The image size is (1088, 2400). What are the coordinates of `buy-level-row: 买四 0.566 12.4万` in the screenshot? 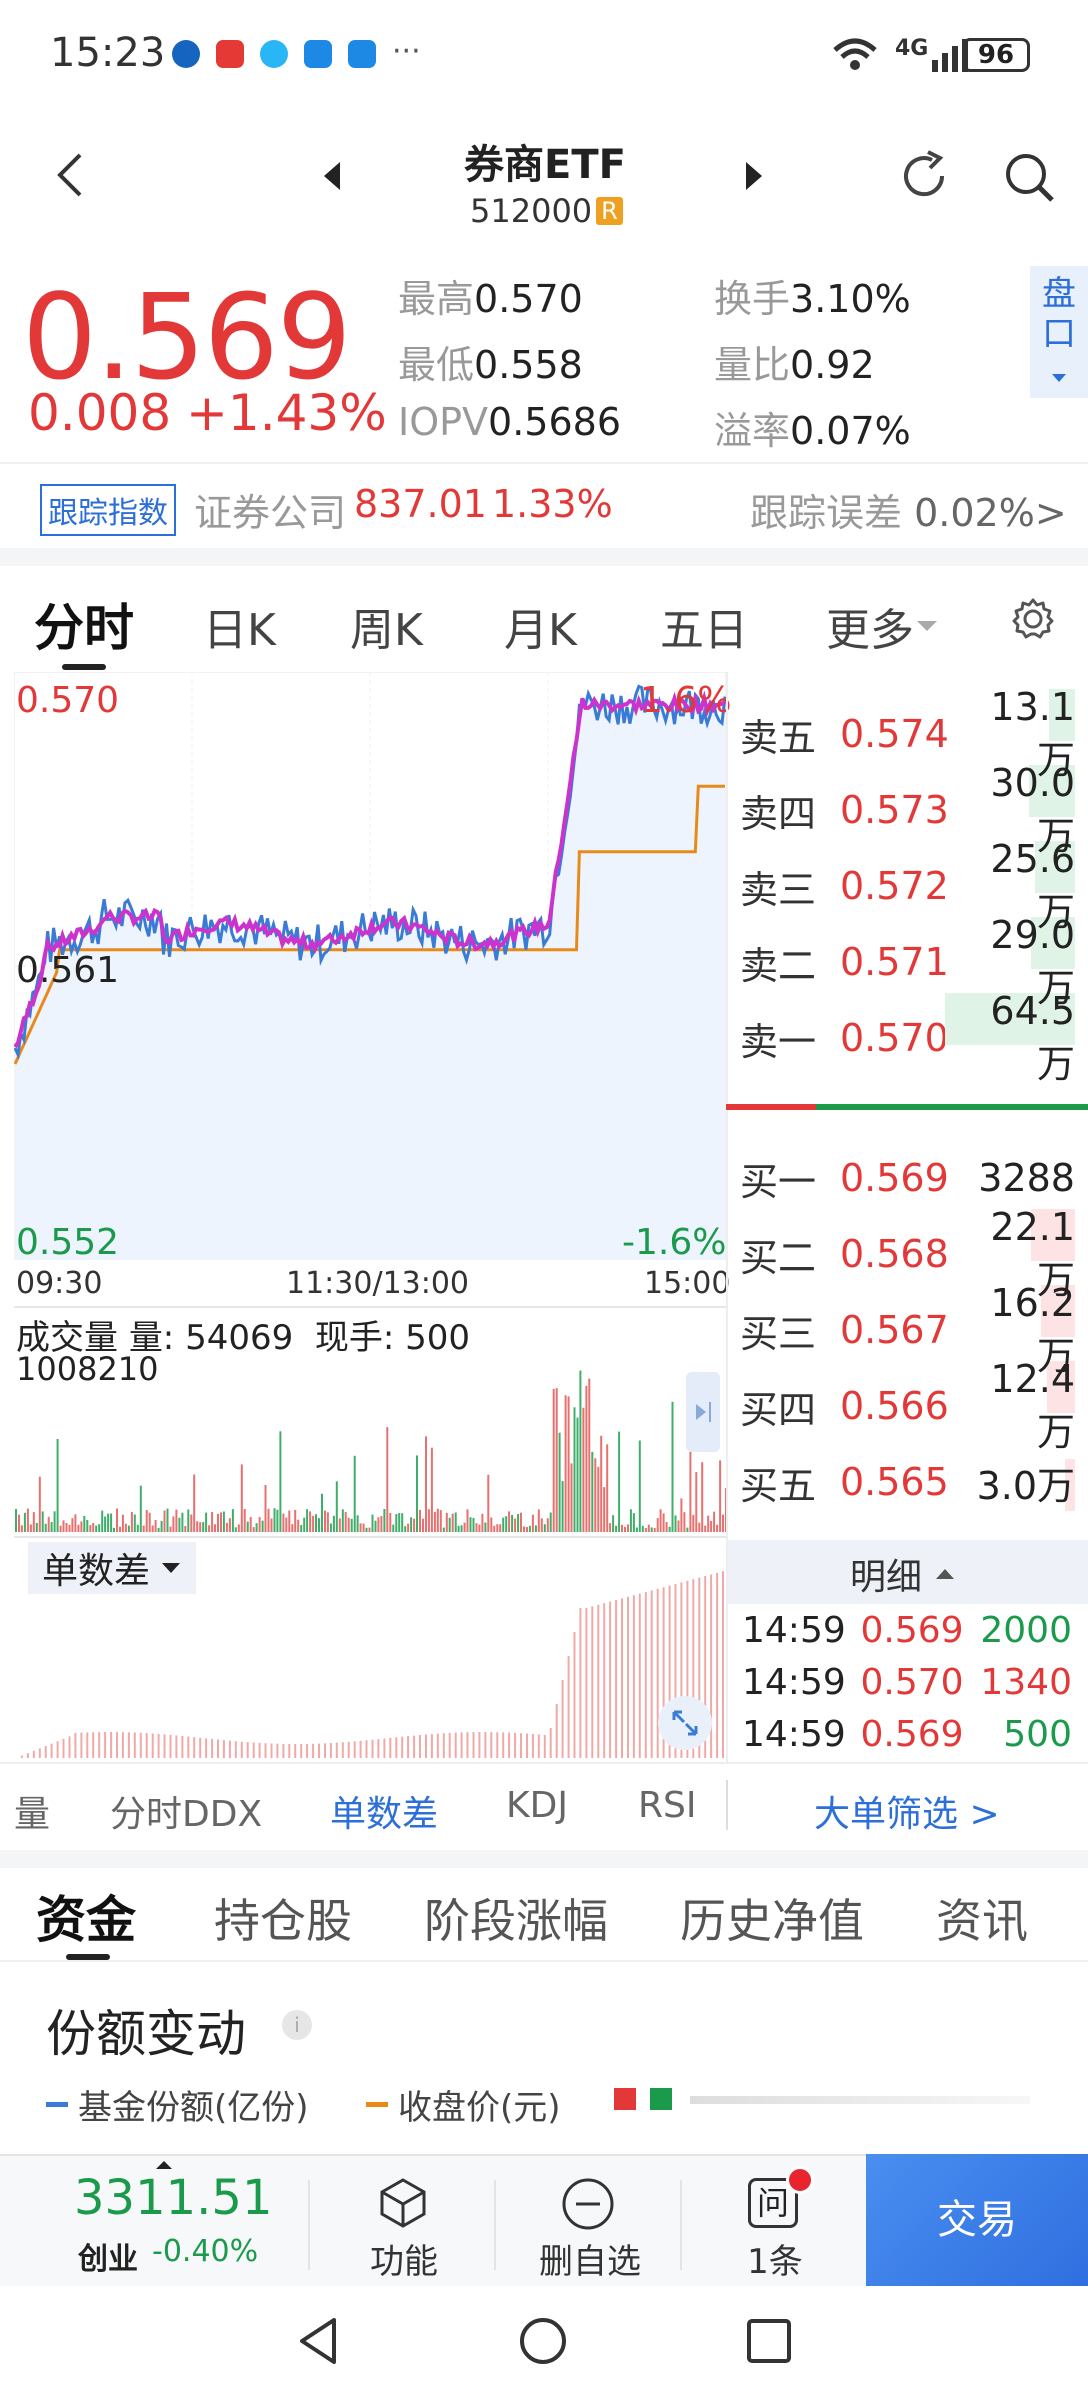 It's located at (907, 1405).